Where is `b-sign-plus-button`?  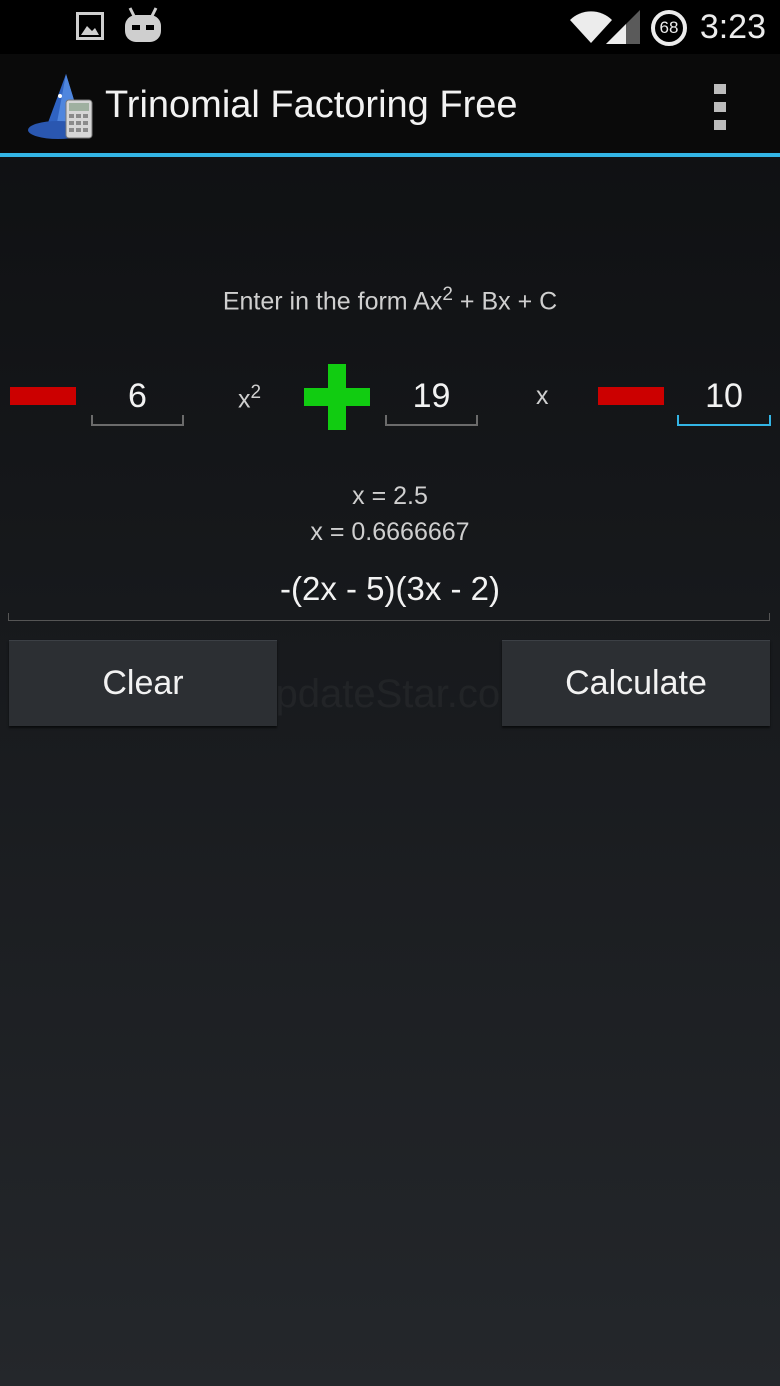 b-sign-plus-button is located at coordinates (337, 397).